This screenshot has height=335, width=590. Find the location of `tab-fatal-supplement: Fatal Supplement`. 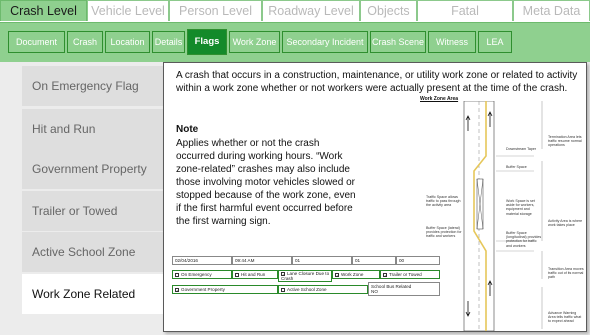

tab-fatal-supplement: Fatal Supplement is located at coordinates (465, 19).